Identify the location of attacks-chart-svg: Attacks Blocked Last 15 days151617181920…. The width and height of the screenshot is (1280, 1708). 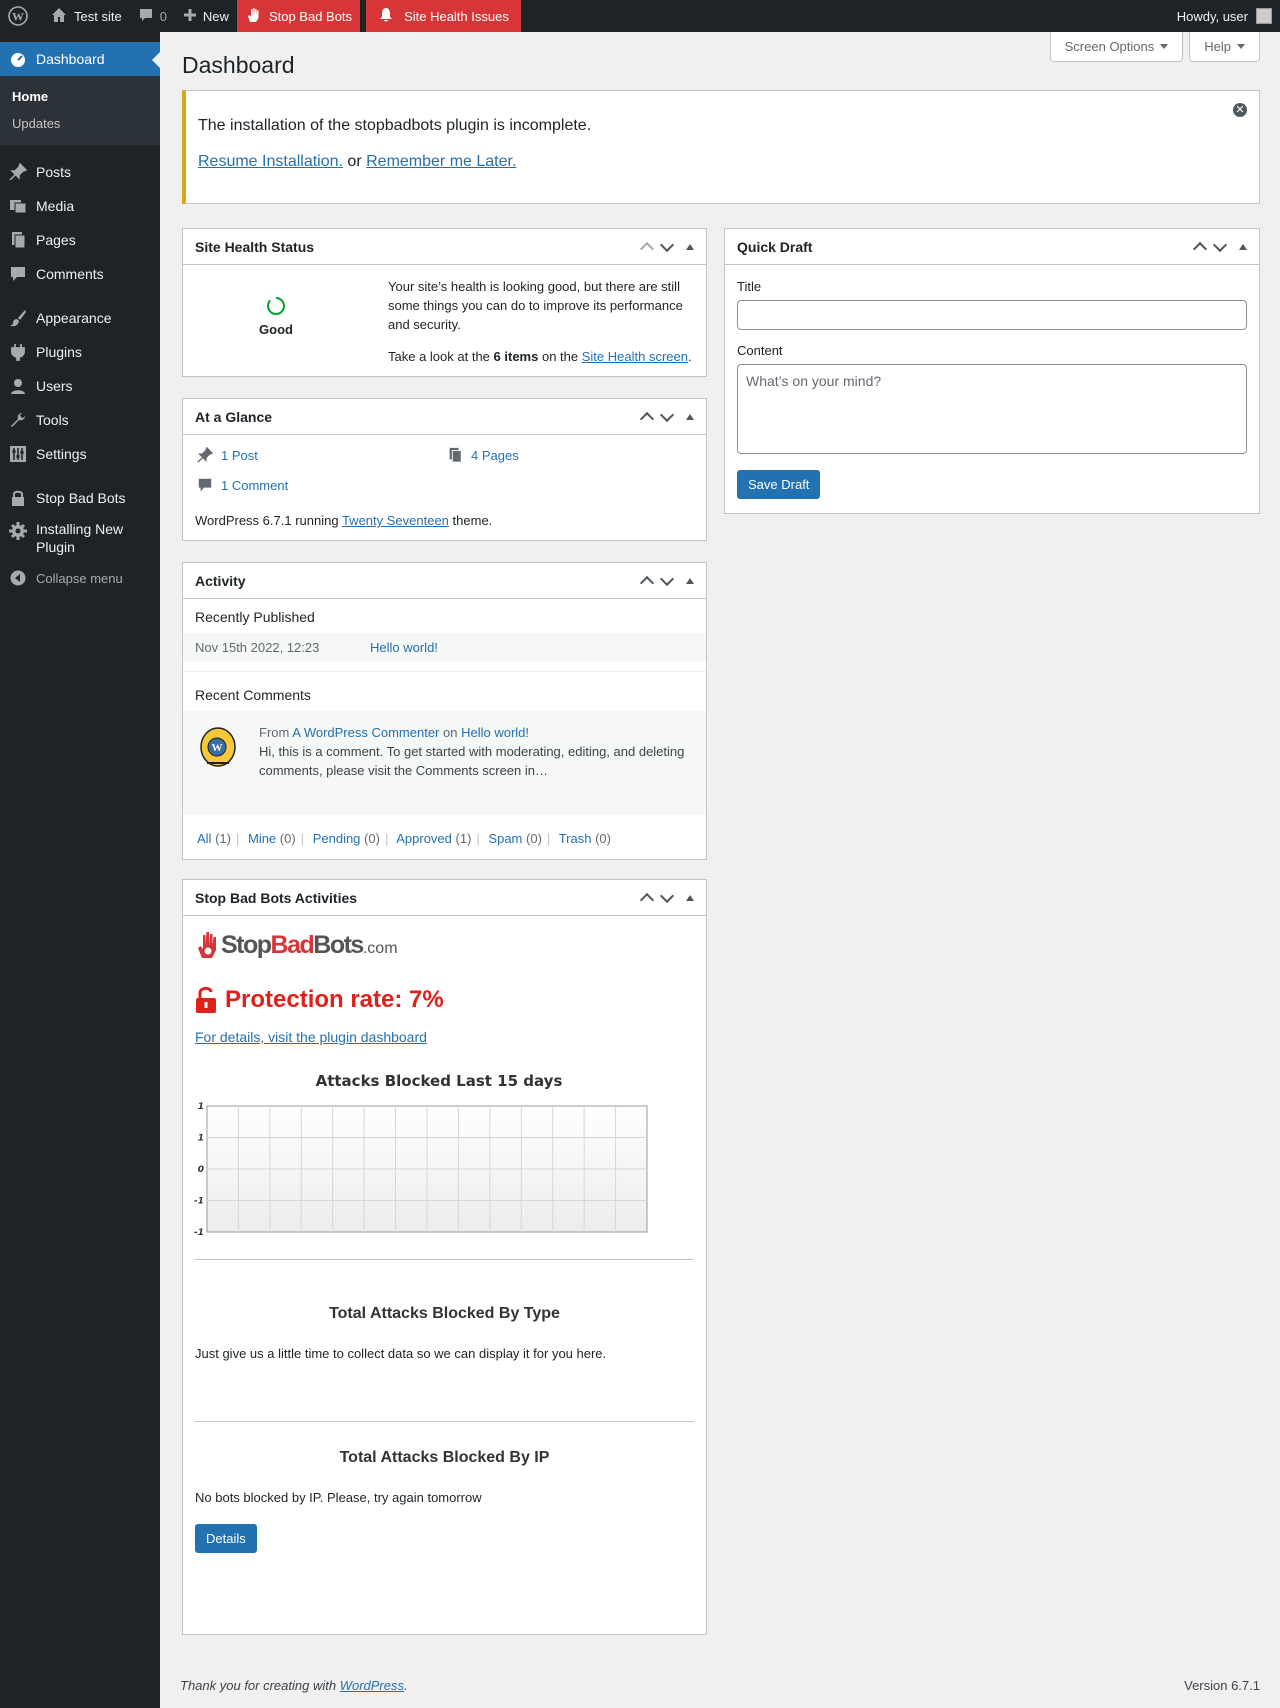
(423, 1158).